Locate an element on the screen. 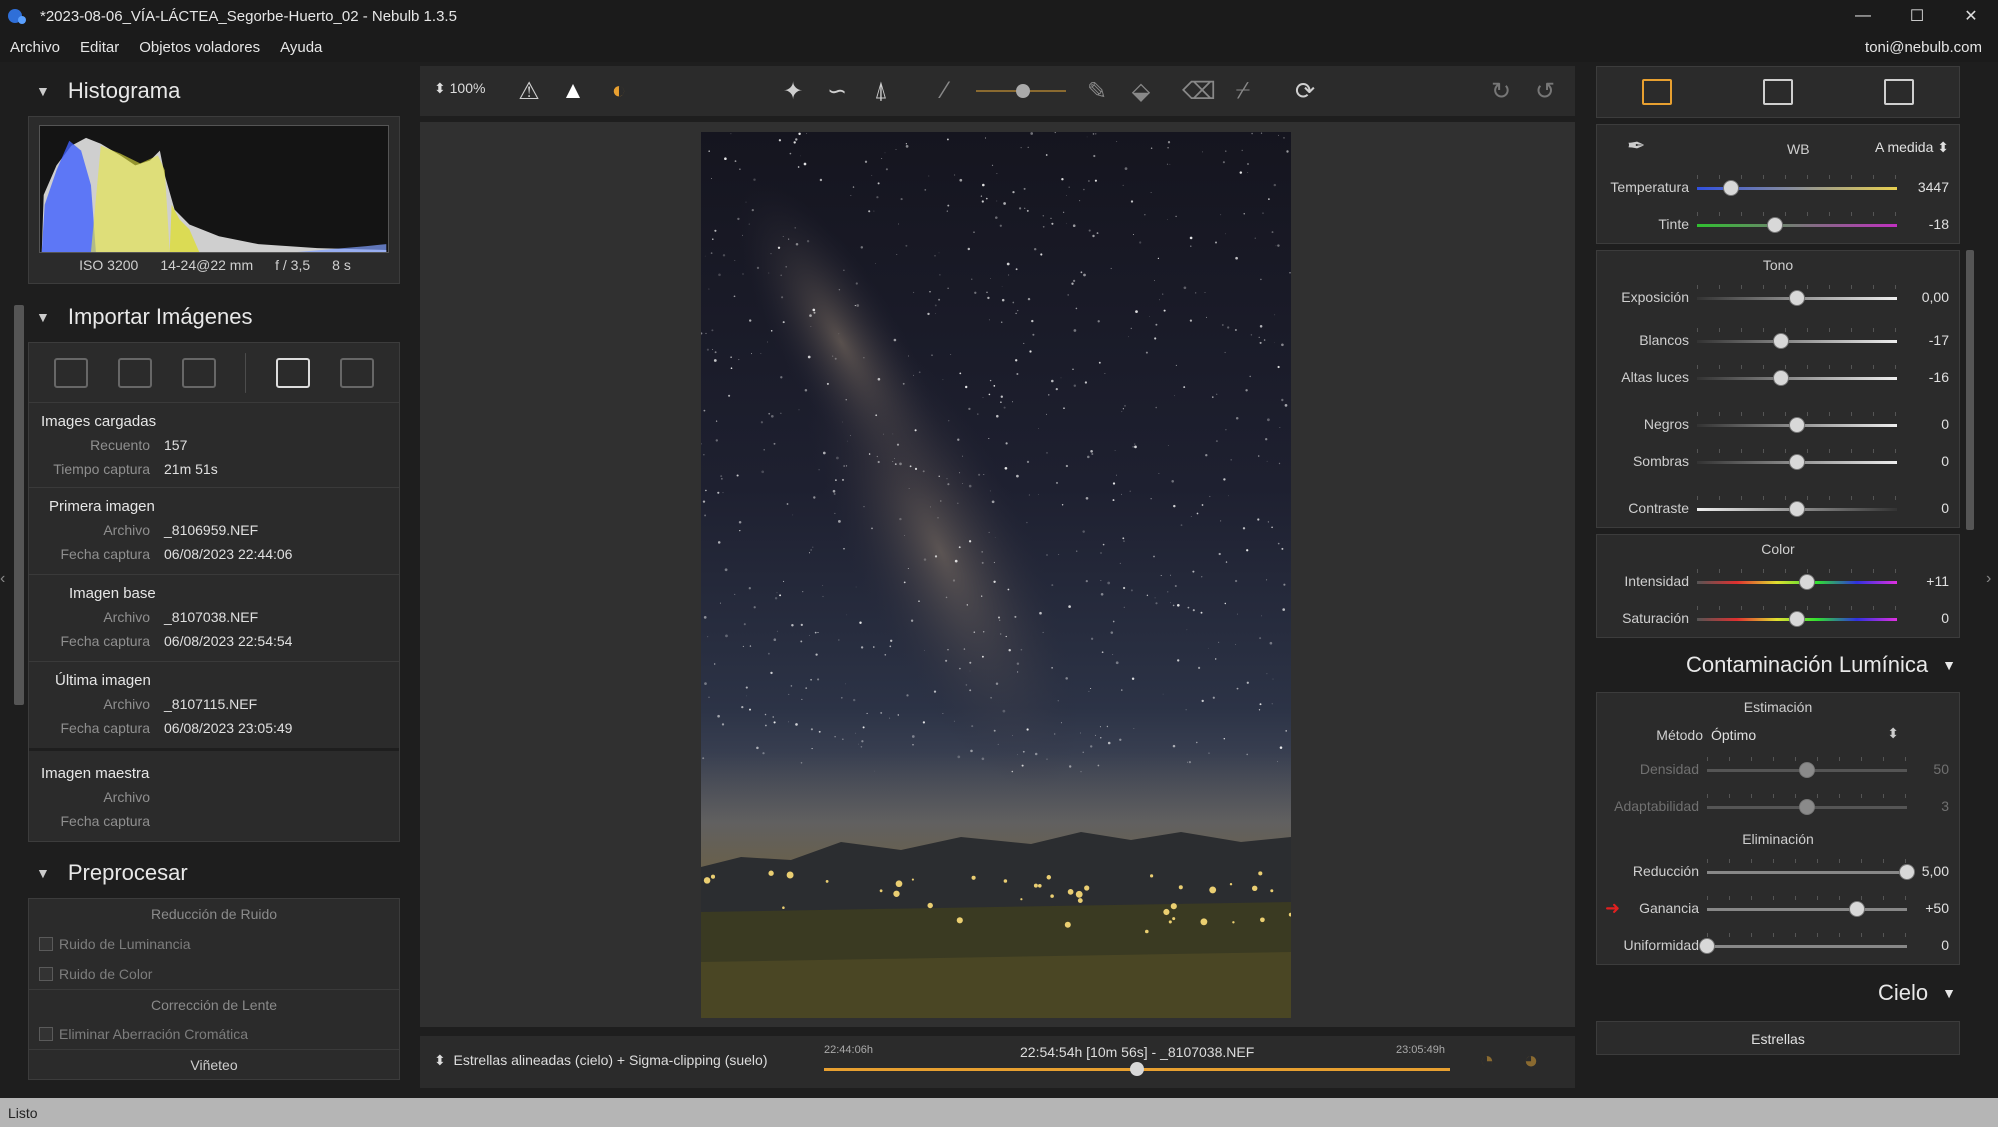  eraser-icon: ⌫ is located at coordinates (1199, 91).